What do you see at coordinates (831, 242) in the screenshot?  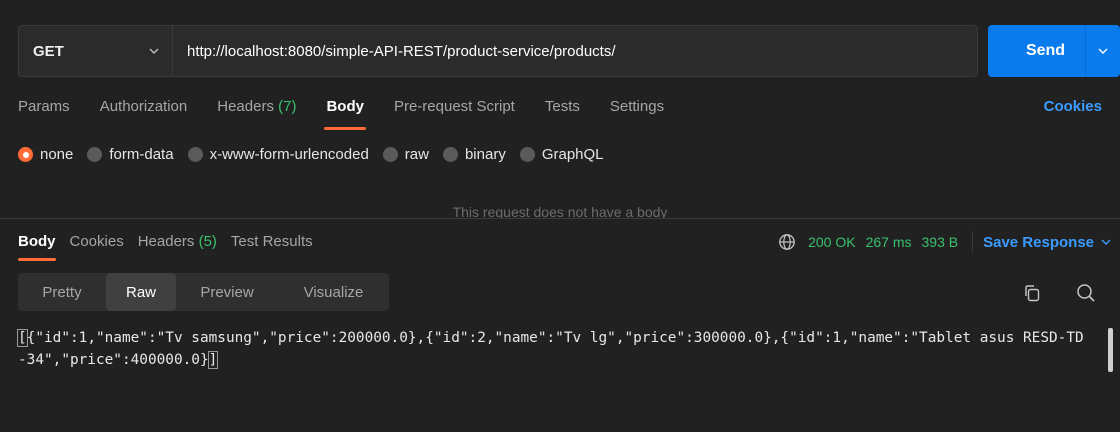 I see `status-code: 200 OK` at bounding box center [831, 242].